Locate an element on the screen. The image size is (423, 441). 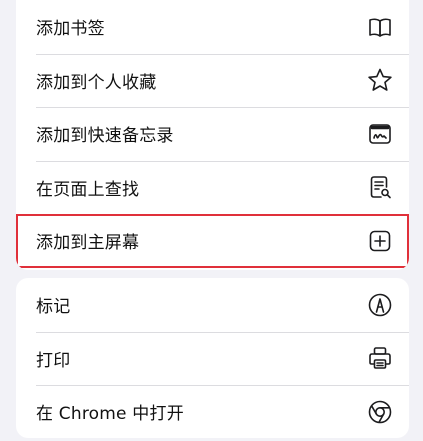
quick-note-icon is located at coordinates (380, 134).